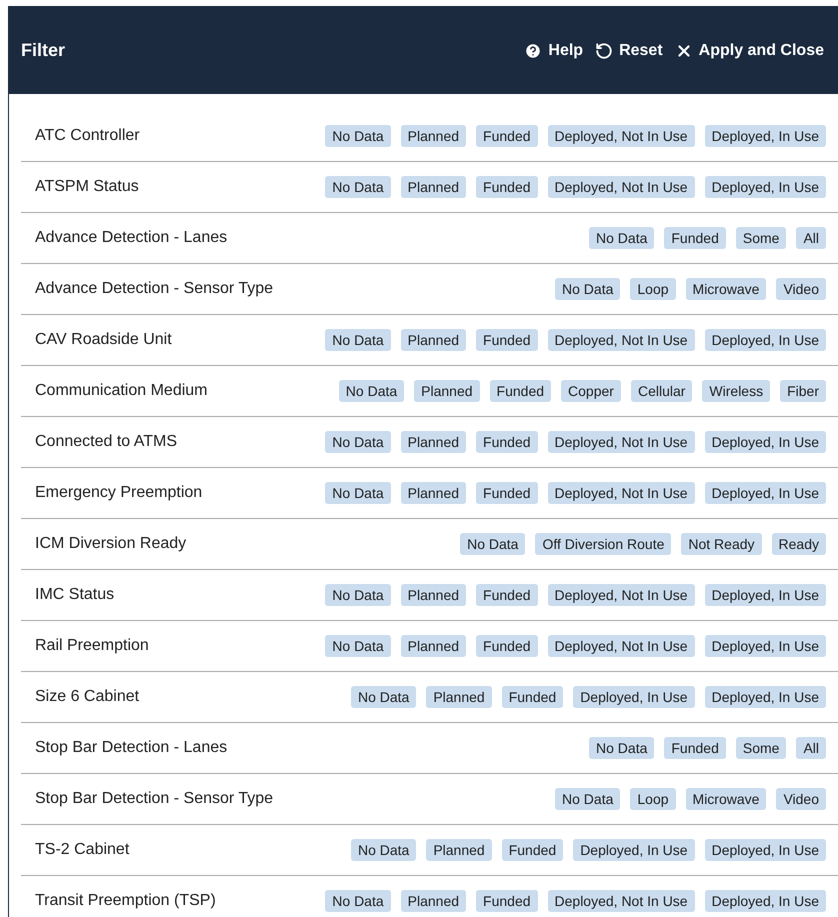 Image resolution: width=838 pixels, height=917 pixels. What do you see at coordinates (118, 493) in the screenshot?
I see `filter-label: Emergency Preemption` at bounding box center [118, 493].